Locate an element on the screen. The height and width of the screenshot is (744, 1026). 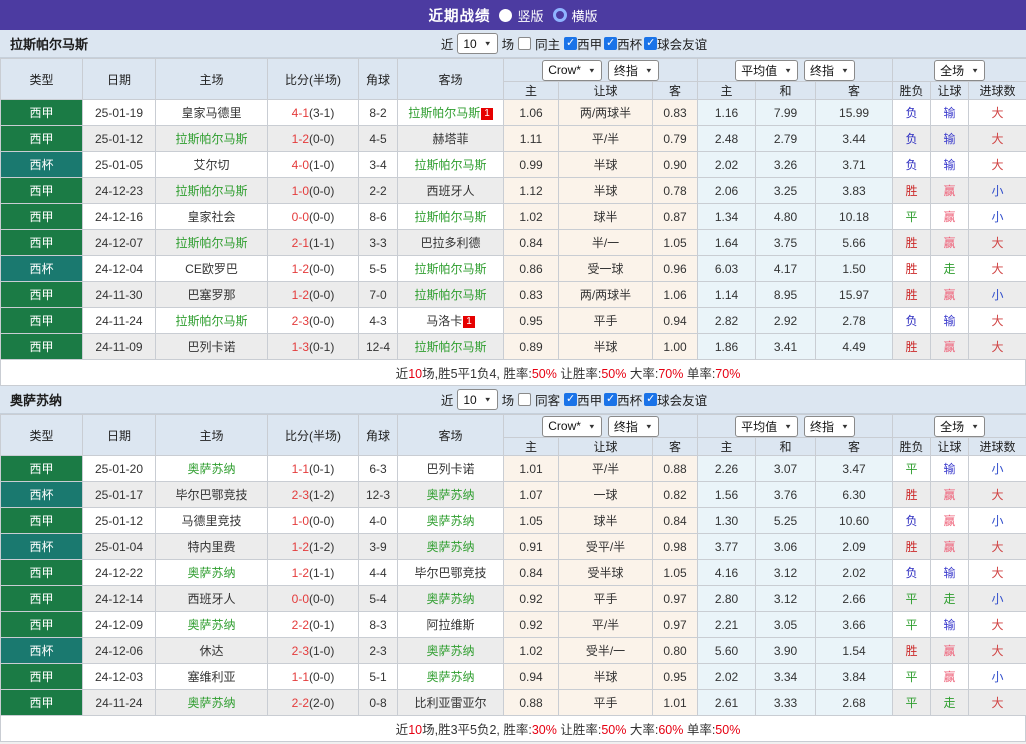
odds-home: 0.89 is located at coordinates (531, 347).